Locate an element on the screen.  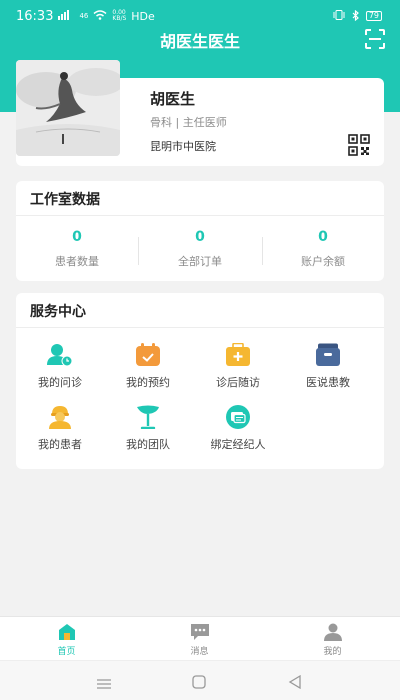
status-time: 16:33 is located at coordinates (35, 16).